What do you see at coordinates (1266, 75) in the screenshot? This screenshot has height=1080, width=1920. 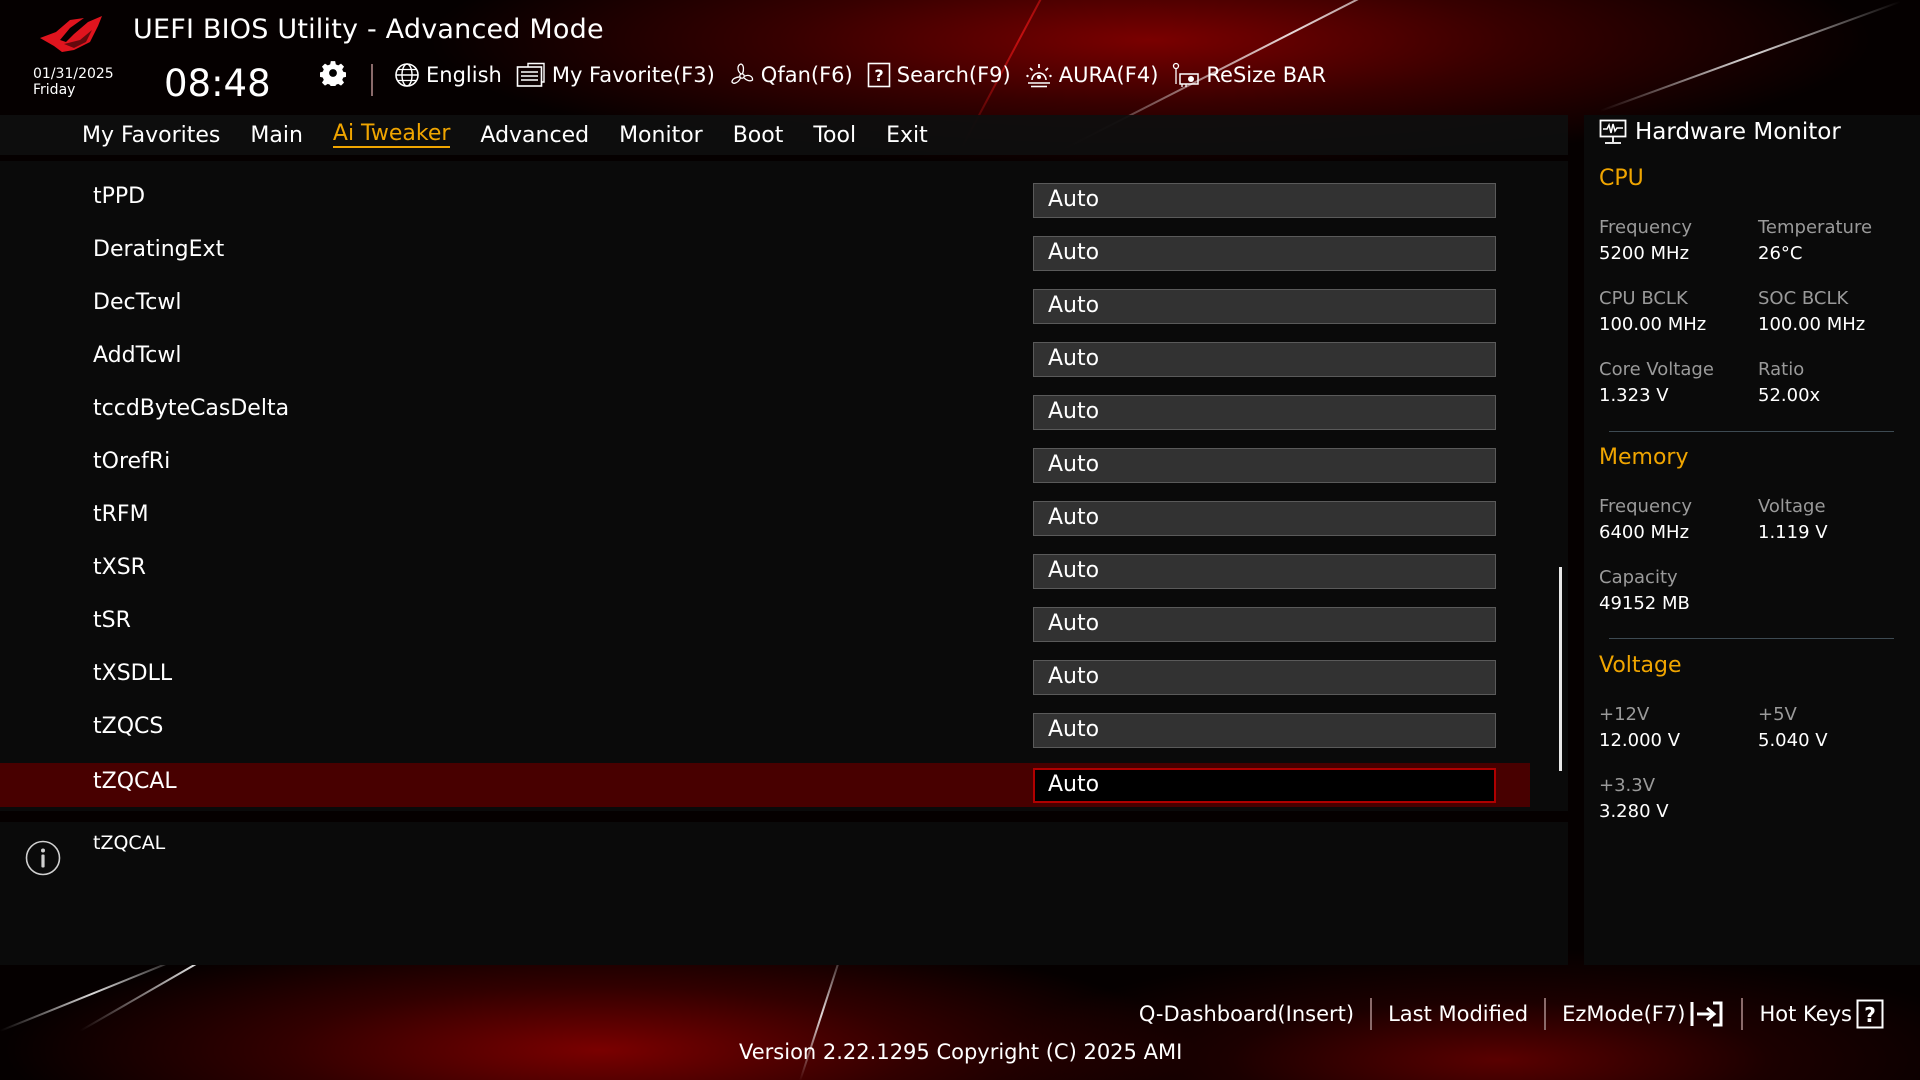 I see `resize-bar-label: ReSize BAR` at bounding box center [1266, 75].